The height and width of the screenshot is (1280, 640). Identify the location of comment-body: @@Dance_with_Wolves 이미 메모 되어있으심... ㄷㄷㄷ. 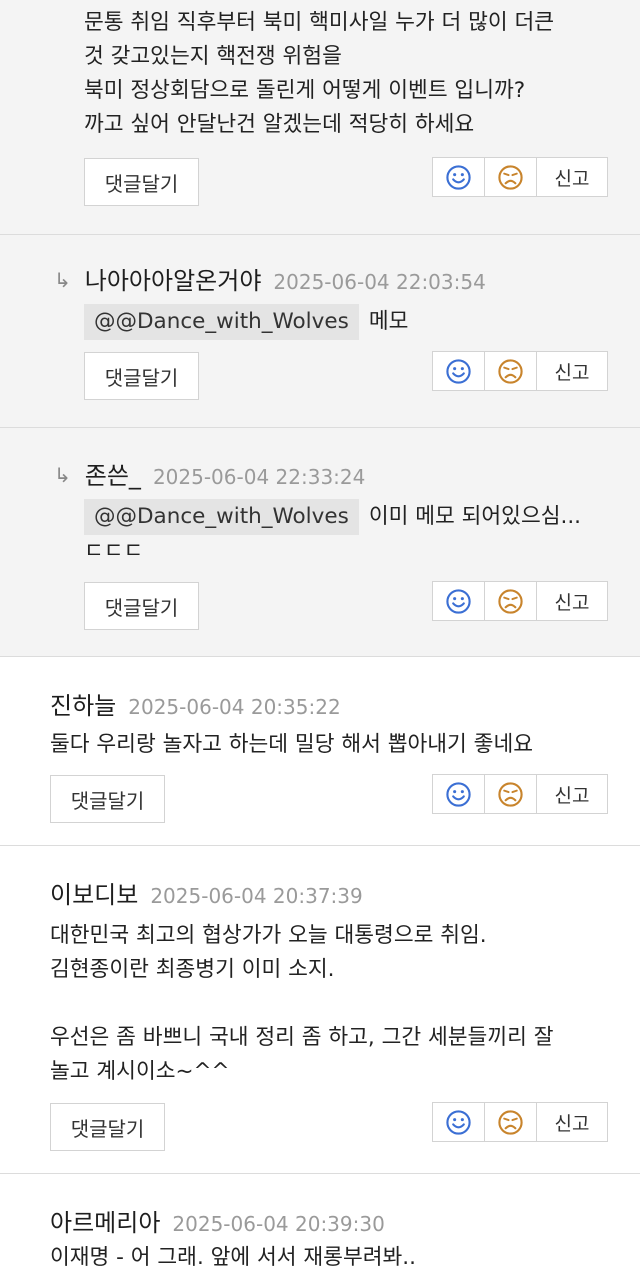
(332, 534).